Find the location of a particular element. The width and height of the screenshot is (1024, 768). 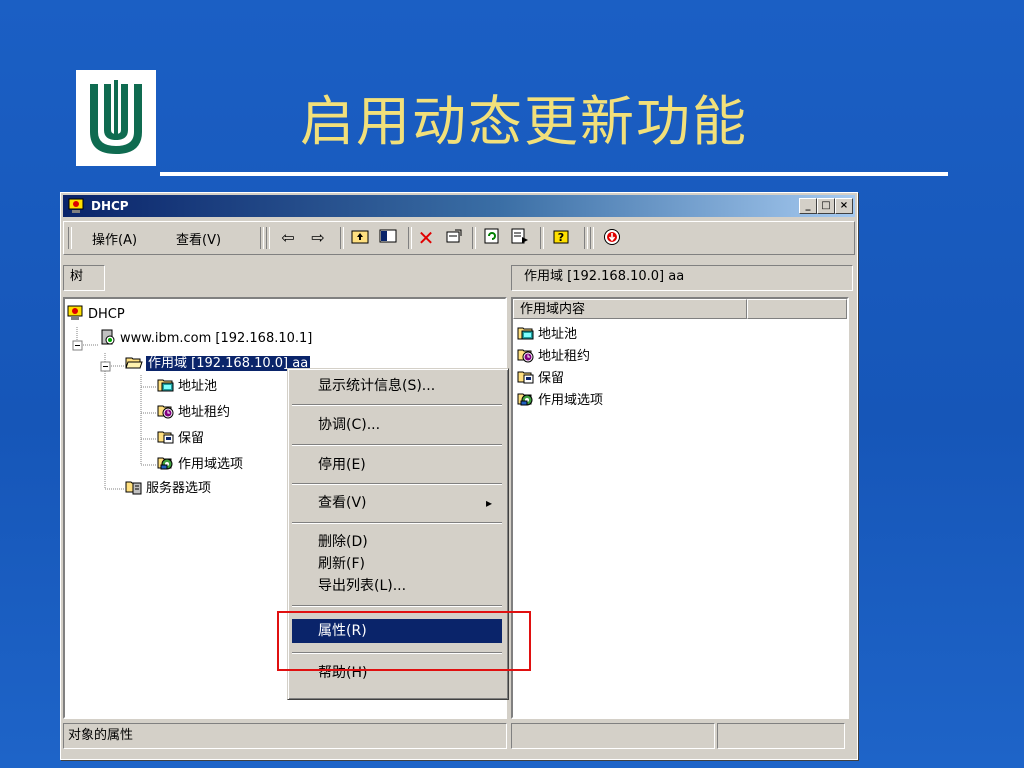

window-title: DHCP is located at coordinates (110, 206).